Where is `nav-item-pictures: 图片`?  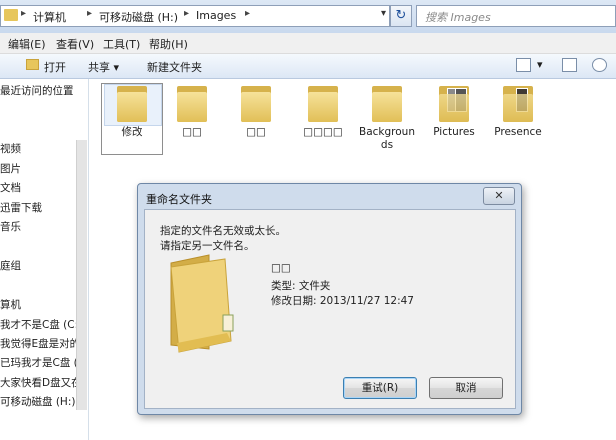
nav-item-pictures: 图片 is located at coordinates (10, 168).